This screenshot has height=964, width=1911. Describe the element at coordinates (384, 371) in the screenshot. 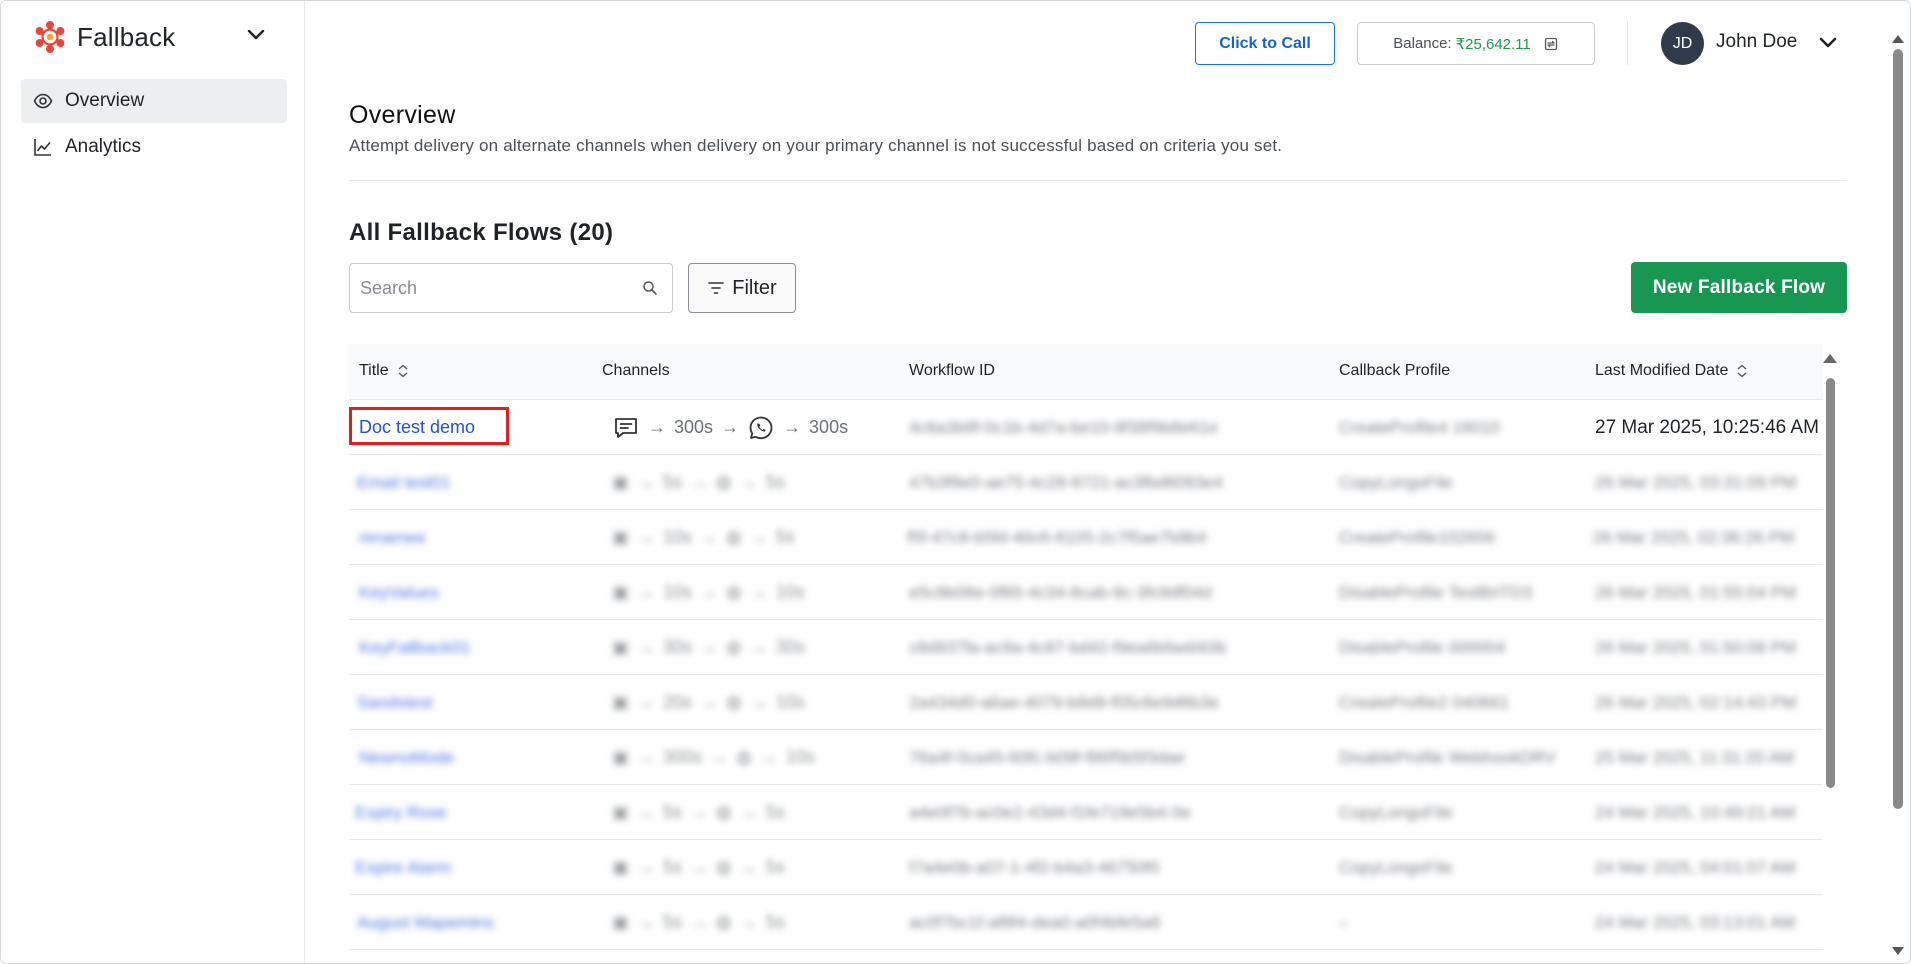

I see `column-header-title: Title` at that location.